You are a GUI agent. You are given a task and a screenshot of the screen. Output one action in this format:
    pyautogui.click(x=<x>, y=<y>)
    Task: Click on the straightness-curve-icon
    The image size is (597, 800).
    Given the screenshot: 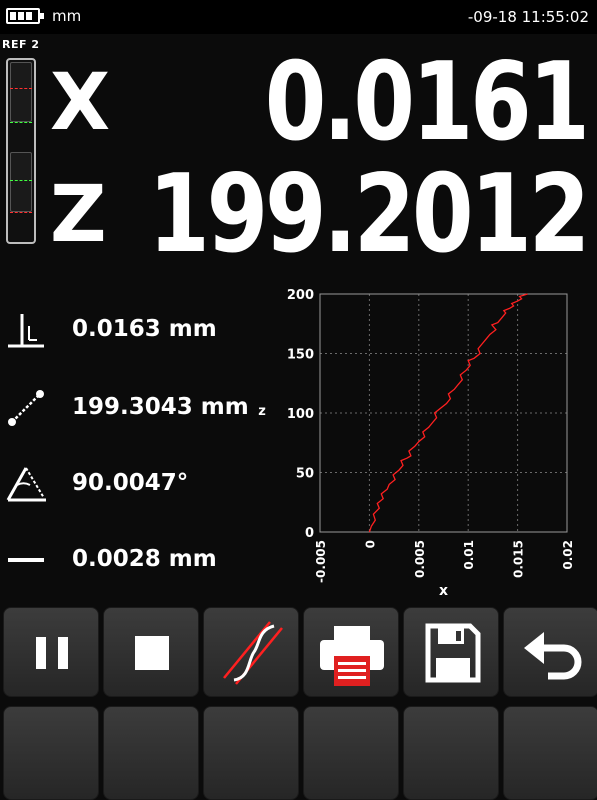 What is the action you would take?
    pyautogui.click(x=253, y=653)
    